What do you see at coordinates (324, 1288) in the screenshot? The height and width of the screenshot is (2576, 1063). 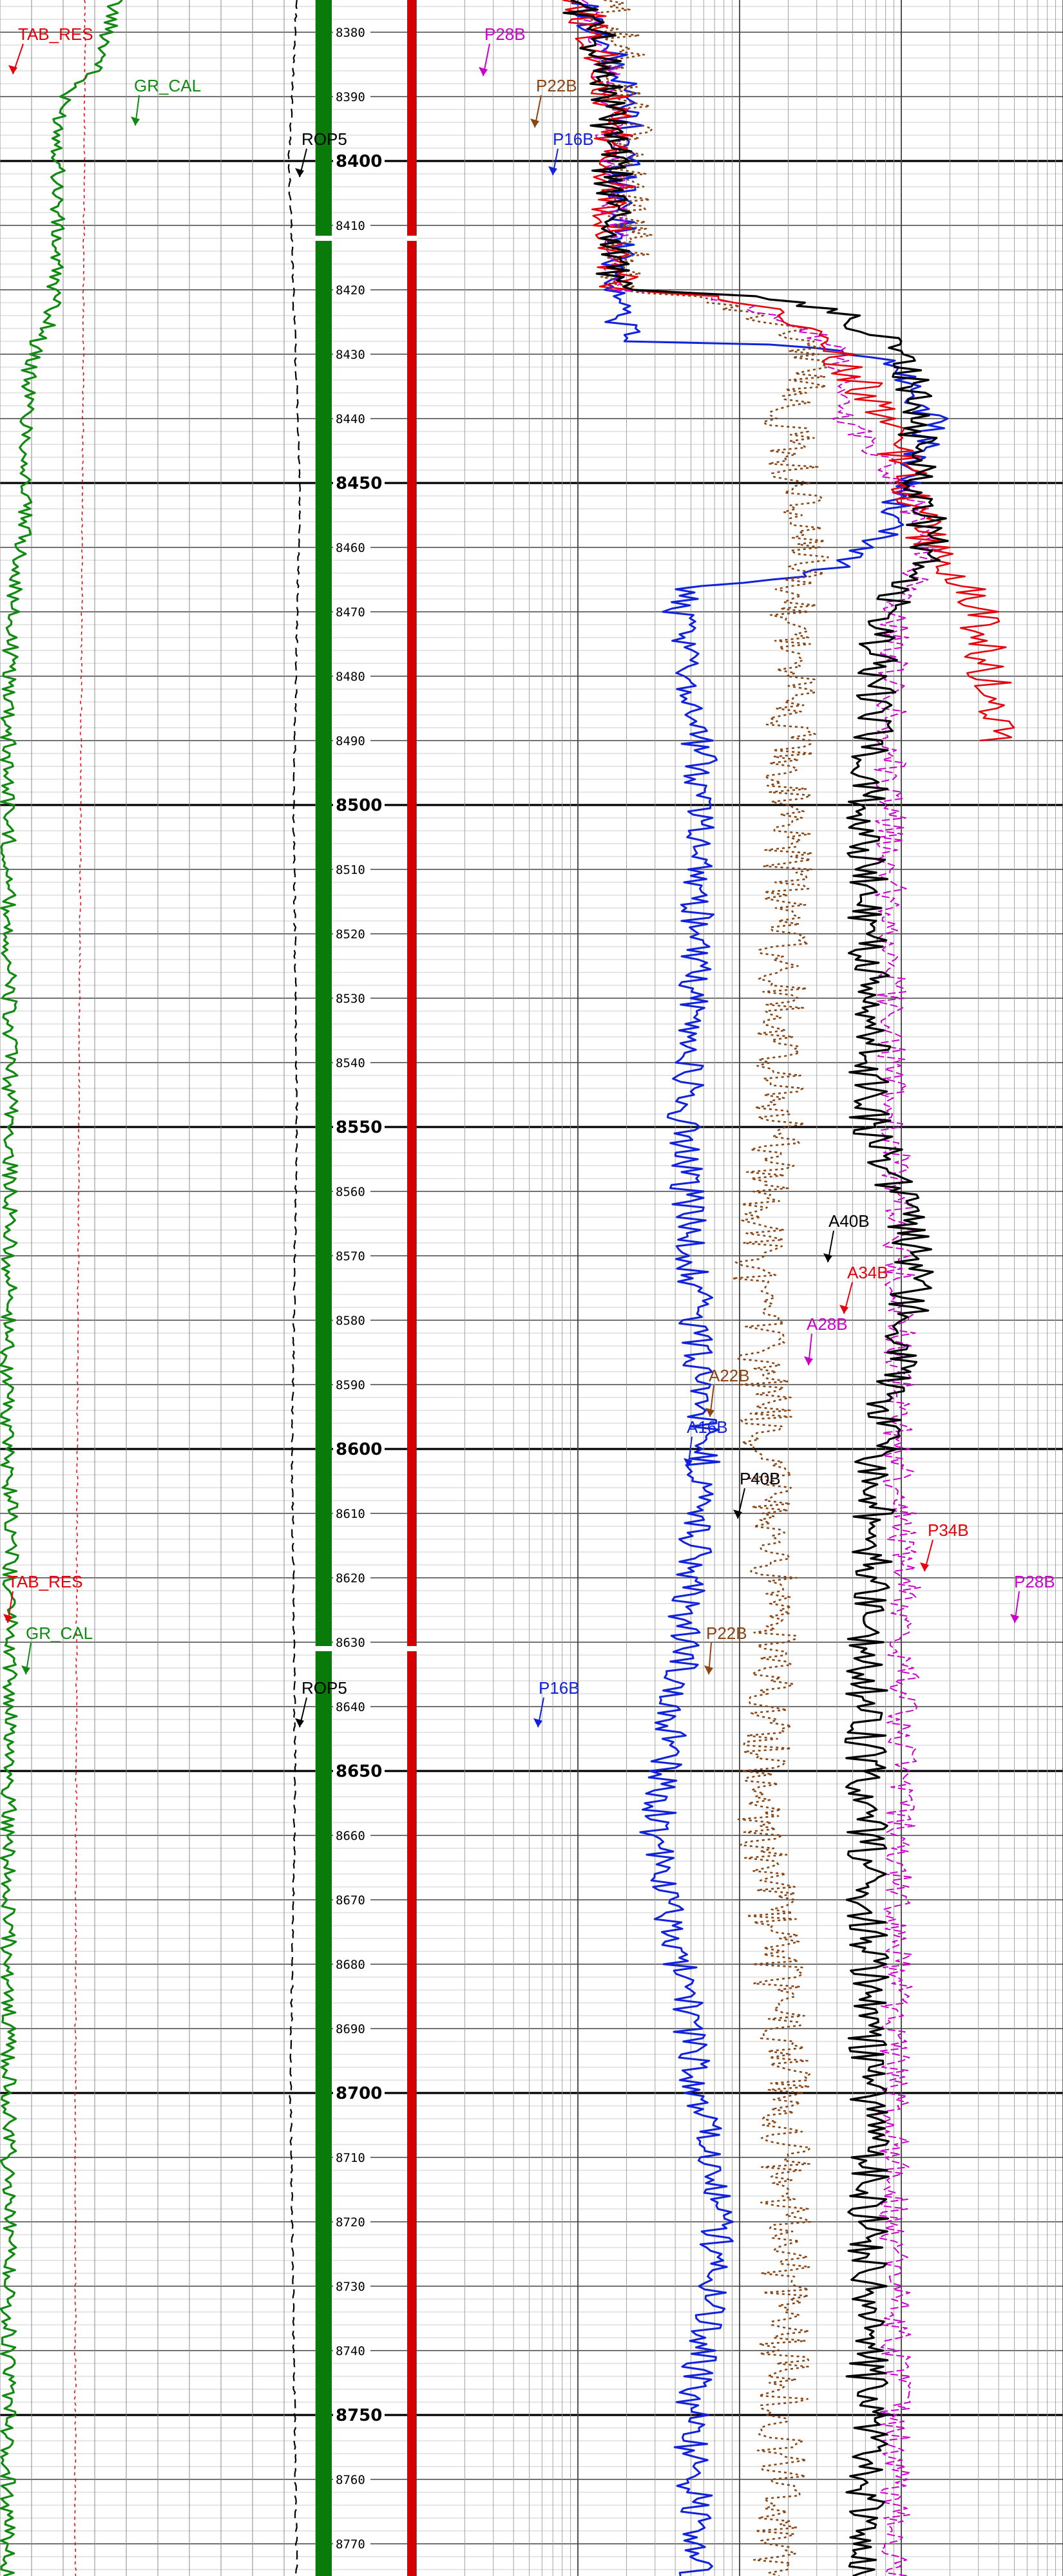 I see `depth-track` at bounding box center [324, 1288].